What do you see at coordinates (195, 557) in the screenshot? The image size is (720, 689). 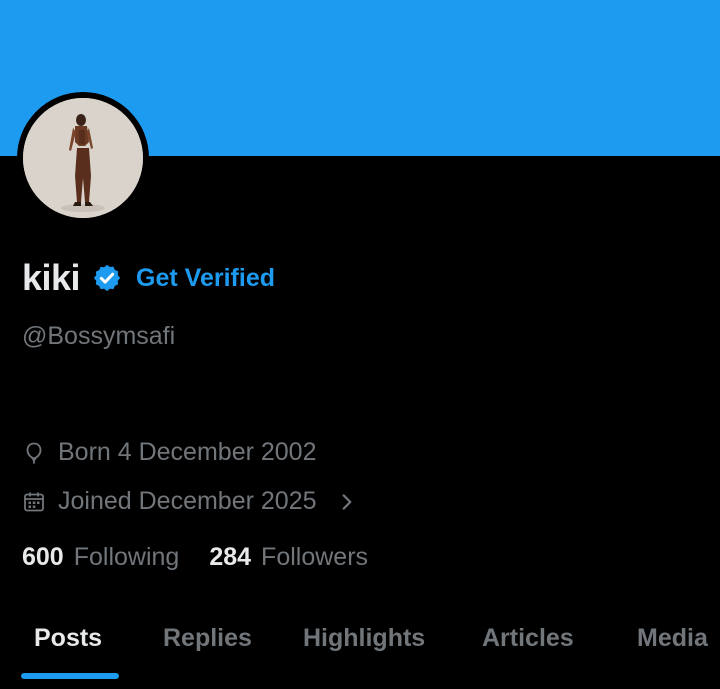 I see `follow-stats: 600 Following 284 Followers` at bounding box center [195, 557].